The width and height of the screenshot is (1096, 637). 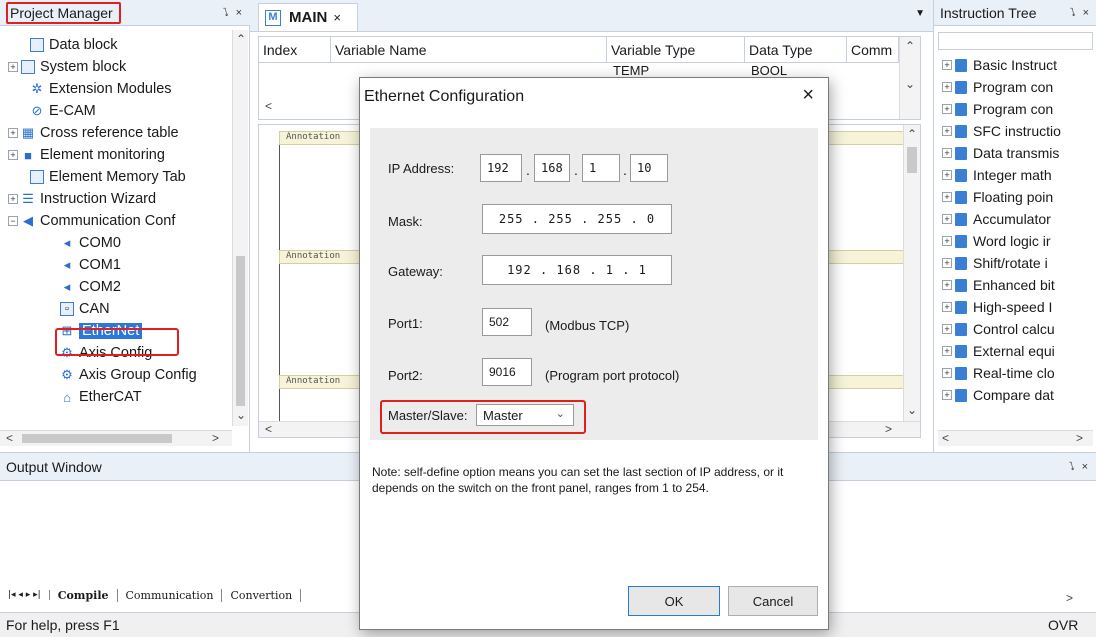 I want to click on instruction-item: + Real-time clo, so click(x=998, y=373).